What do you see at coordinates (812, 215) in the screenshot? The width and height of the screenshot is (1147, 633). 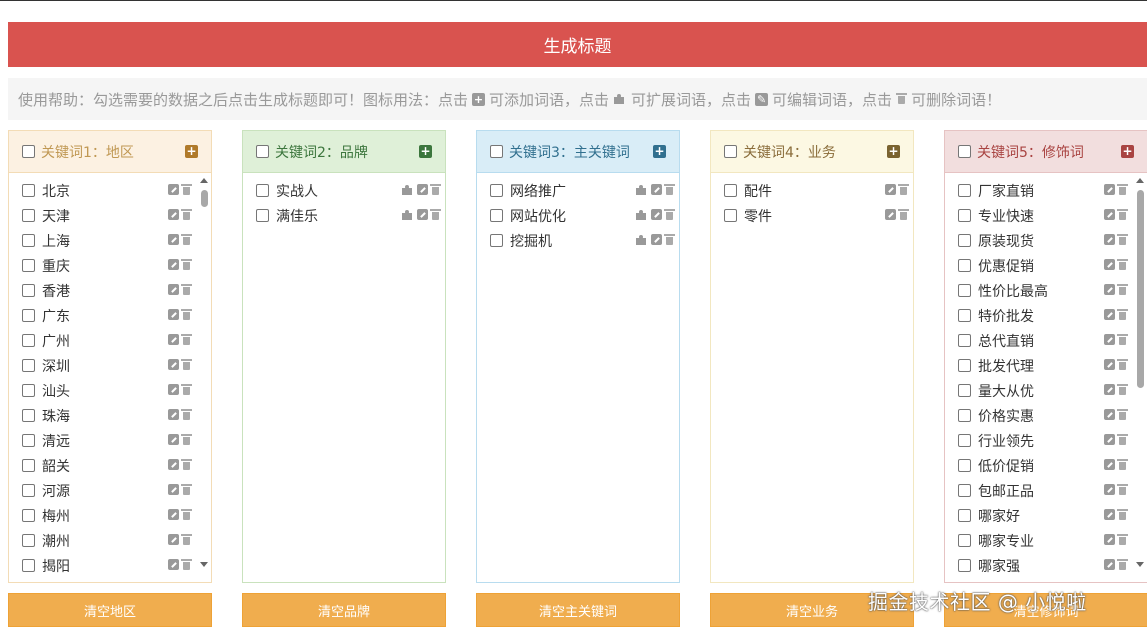 I see `list-item: 零件` at bounding box center [812, 215].